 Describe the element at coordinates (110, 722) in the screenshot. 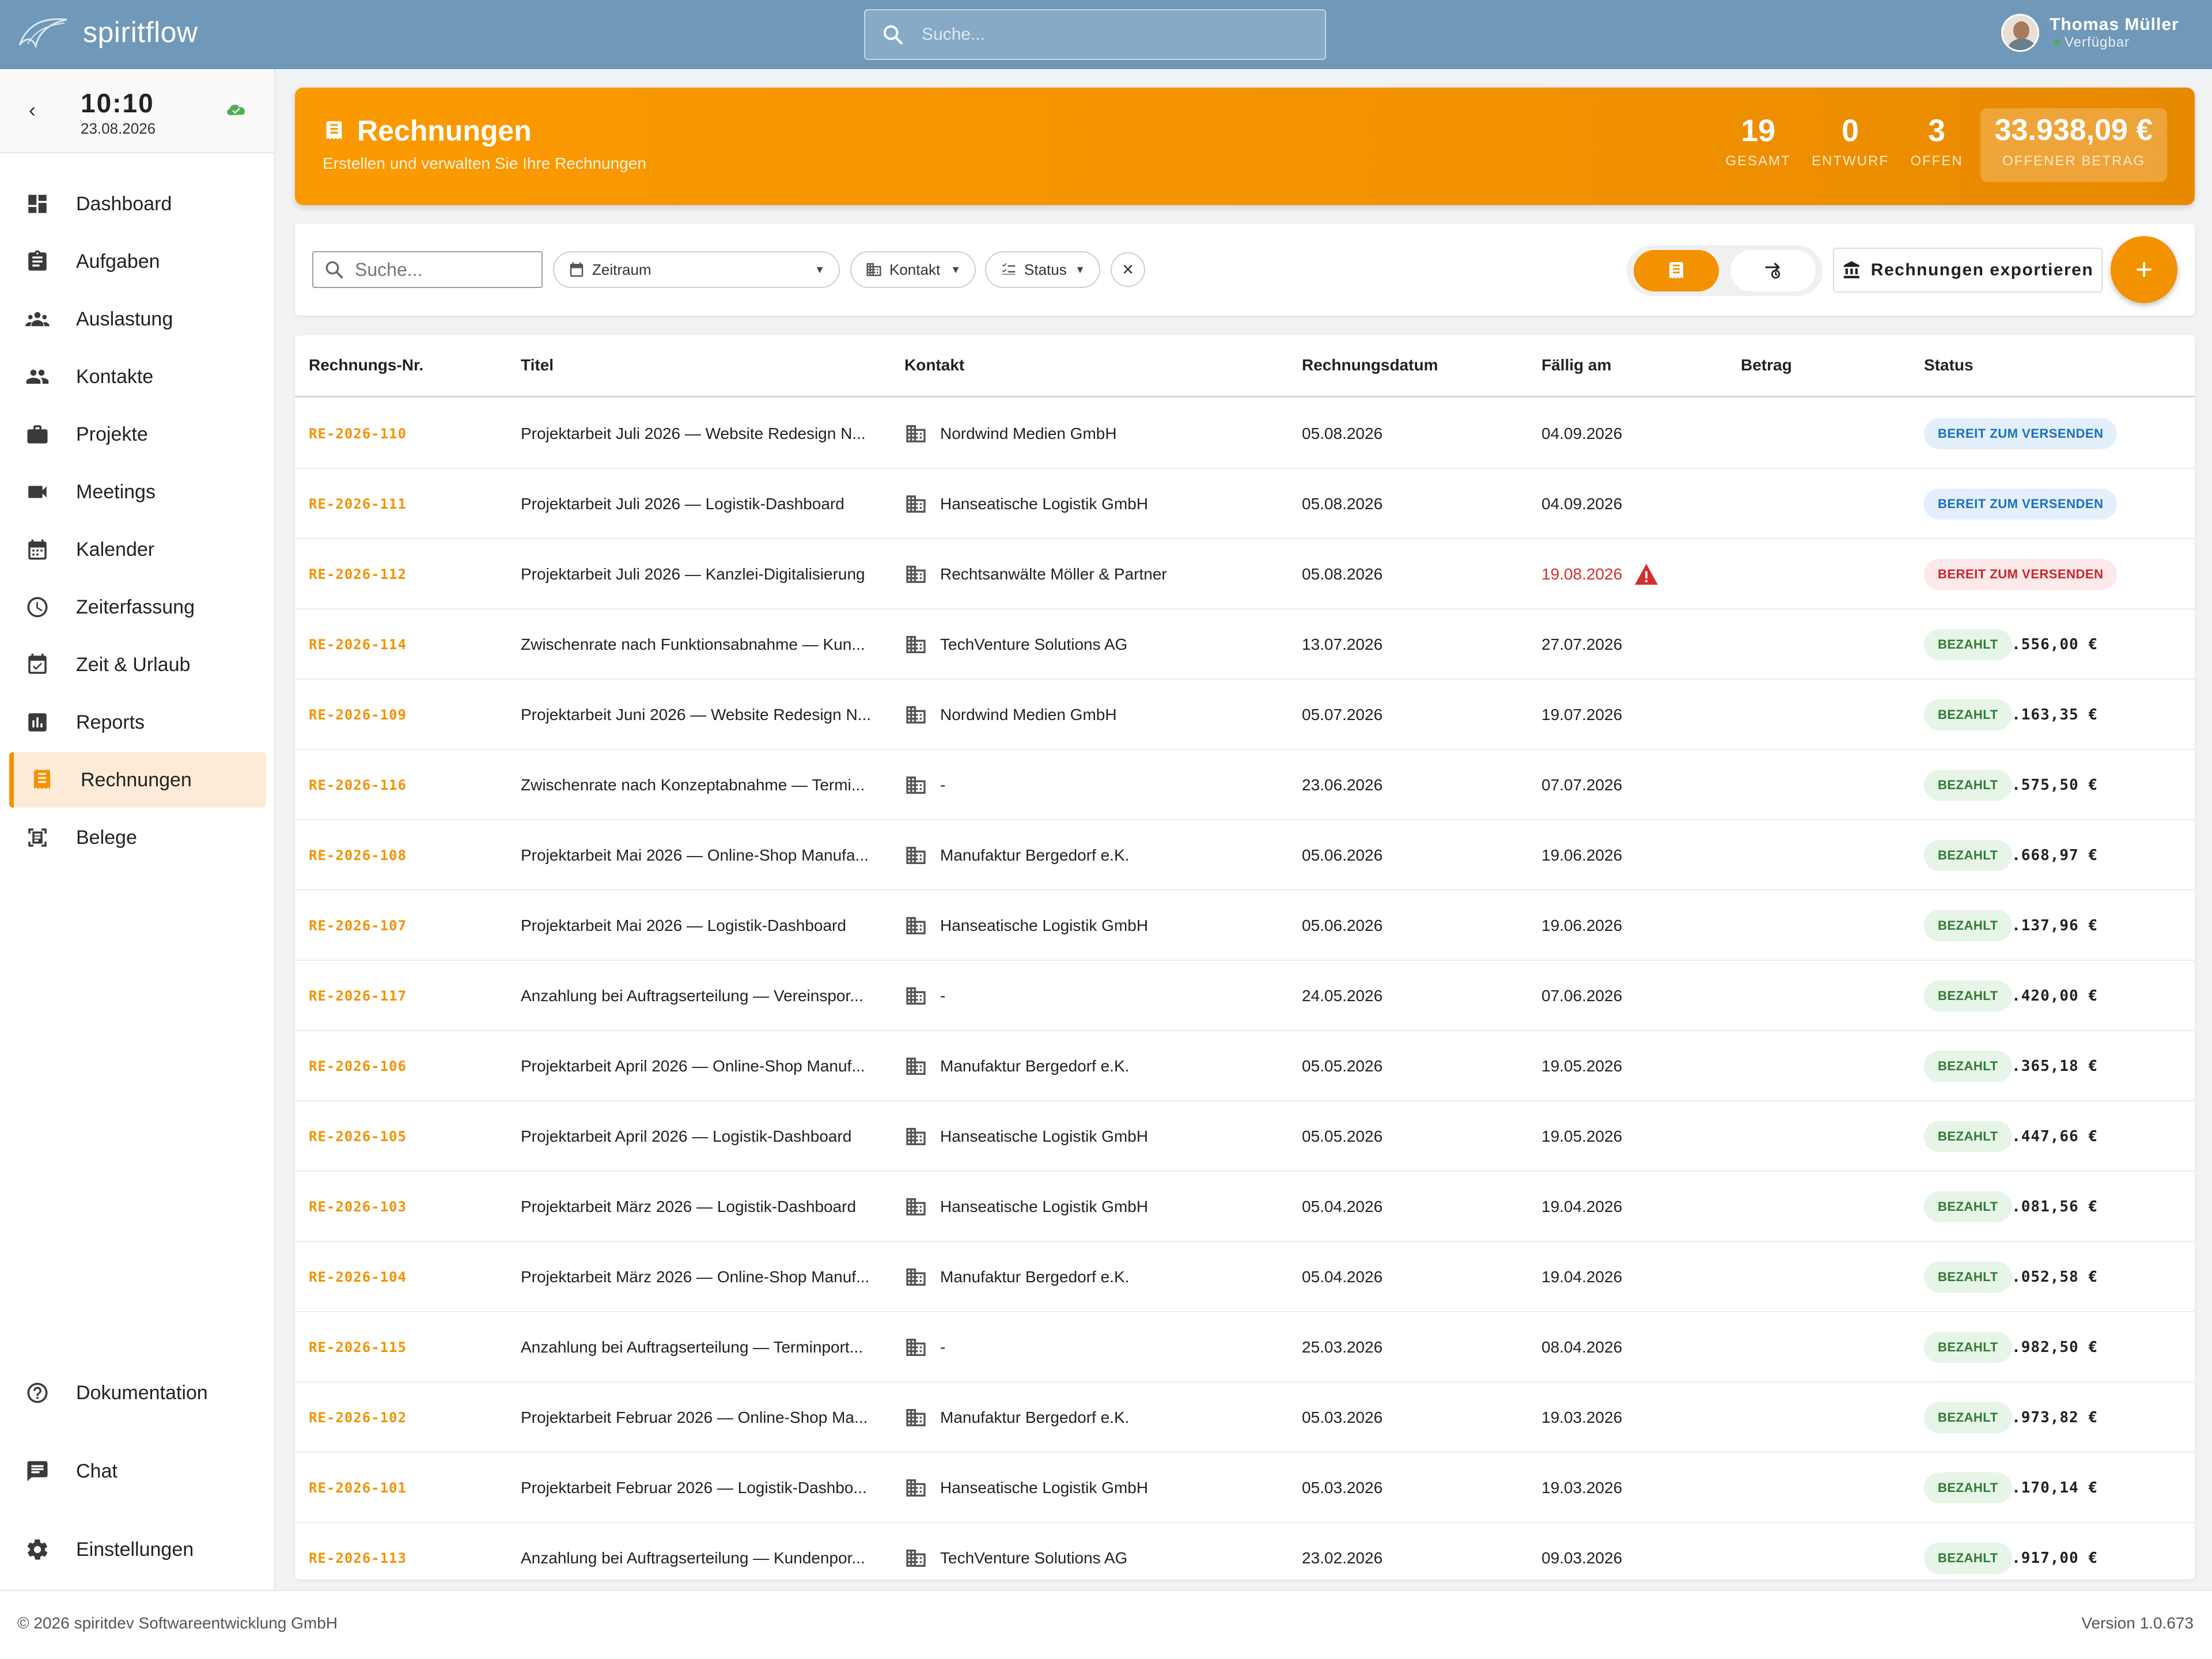

I see `sidebar-item-label: Reports` at that location.